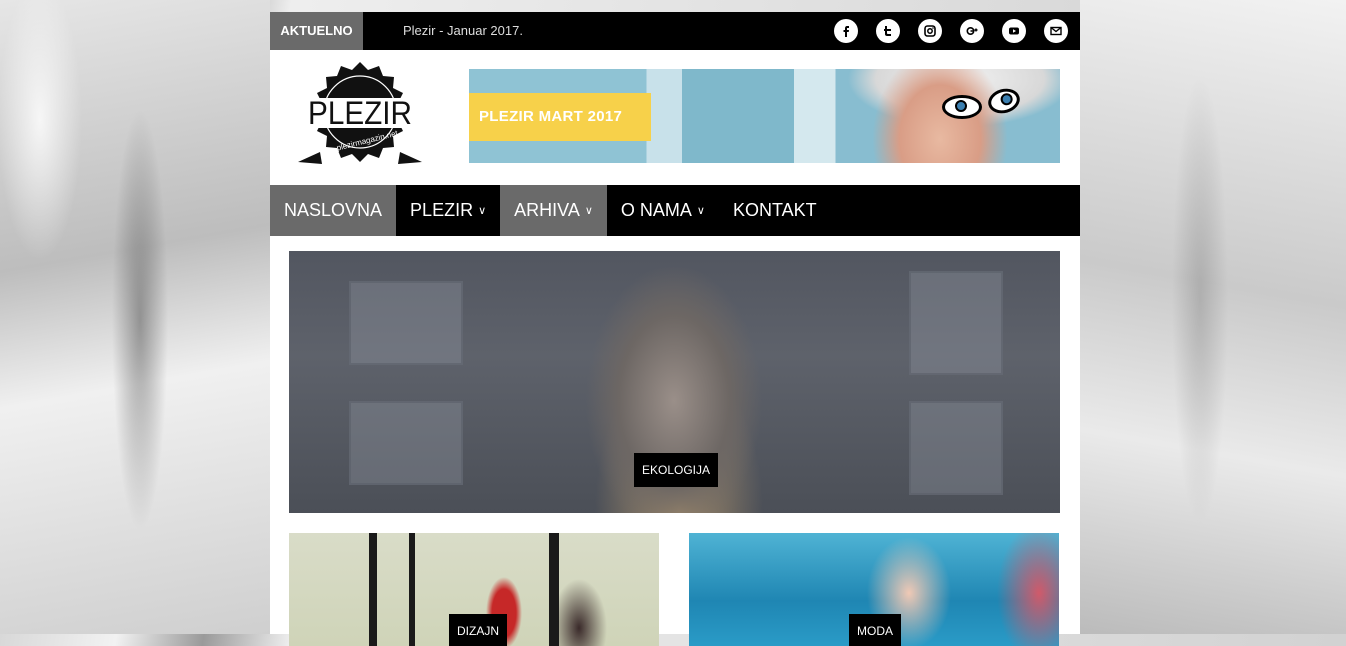 Image resolution: width=1346 pixels, height=646 pixels. Describe the element at coordinates (764, 116) in the screenshot. I see `header-banner: PLEZIR MART 2017` at that location.